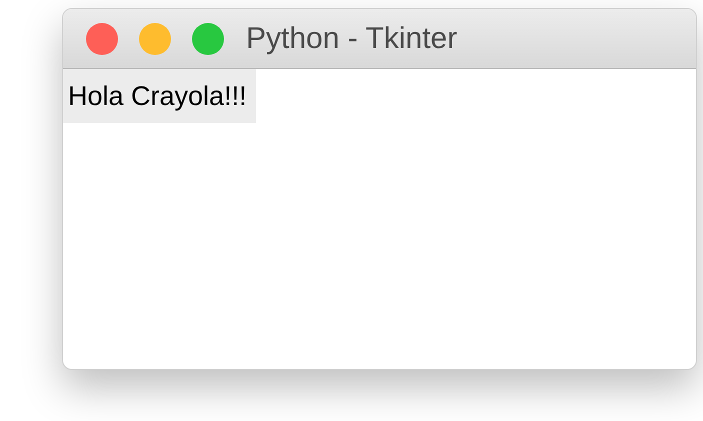 This screenshot has height=421, width=703. What do you see at coordinates (155, 38) in the screenshot?
I see `minimize-button` at bounding box center [155, 38].